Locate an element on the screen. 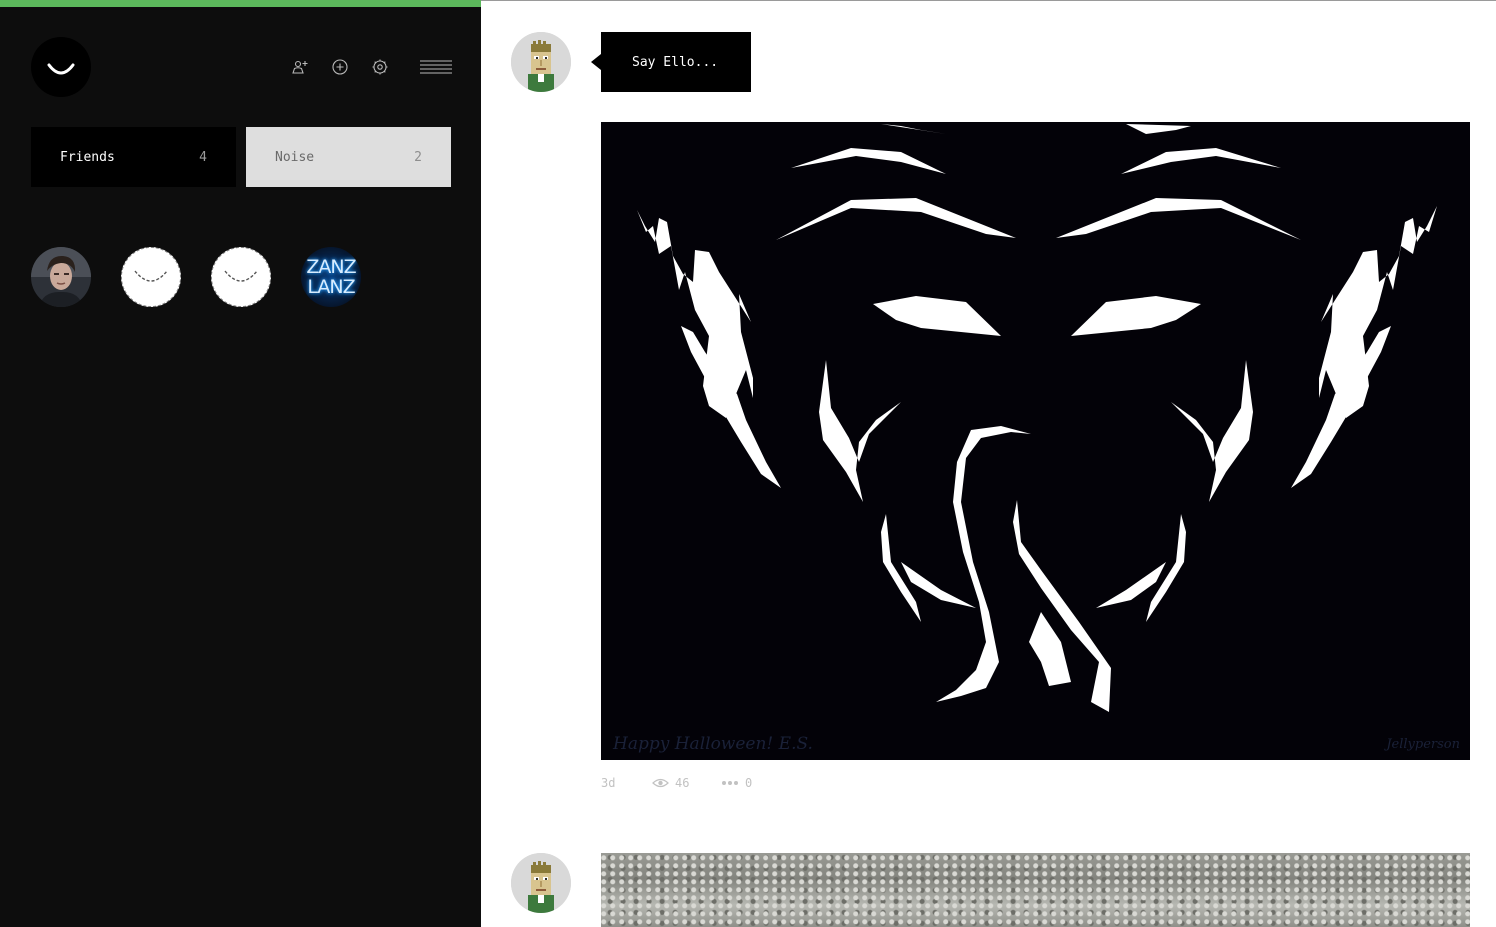 The width and height of the screenshot is (1496, 927). comment-dots-icon is located at coordinates (730, 783).